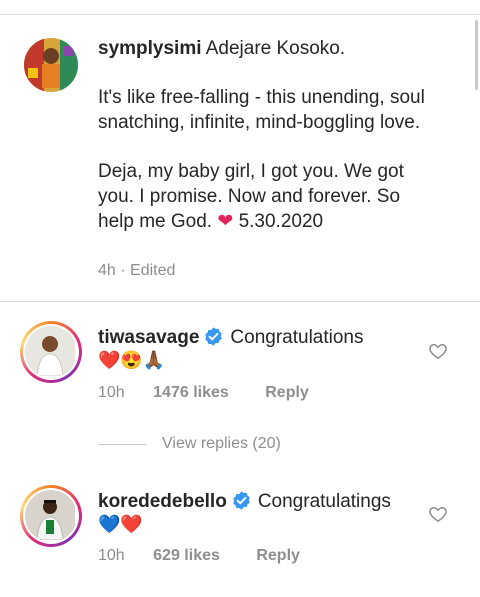  Describe the element at coordinates (51, 65) in the screenshot. I see `caption-avatar` at that location.